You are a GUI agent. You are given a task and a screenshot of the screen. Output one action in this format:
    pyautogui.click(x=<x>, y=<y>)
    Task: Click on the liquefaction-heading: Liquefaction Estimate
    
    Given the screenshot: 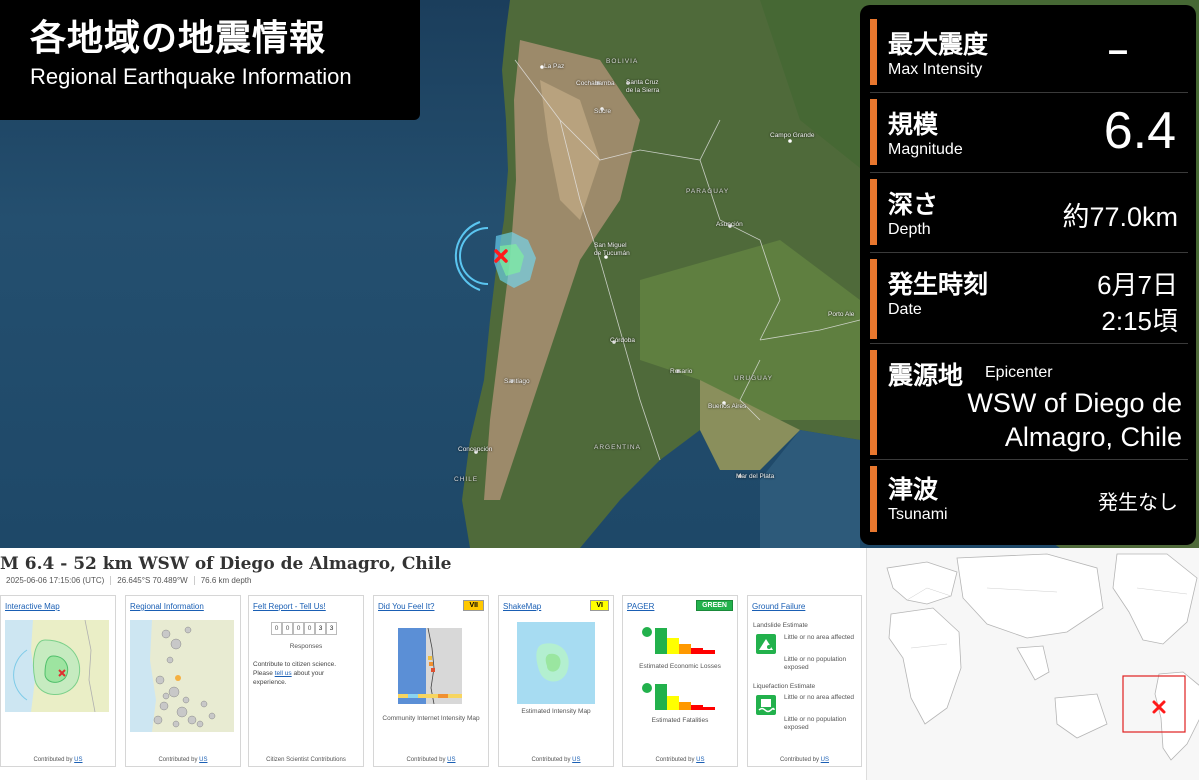 What is the action you would take?
    pyautogui.click(x=784, y=686)
    